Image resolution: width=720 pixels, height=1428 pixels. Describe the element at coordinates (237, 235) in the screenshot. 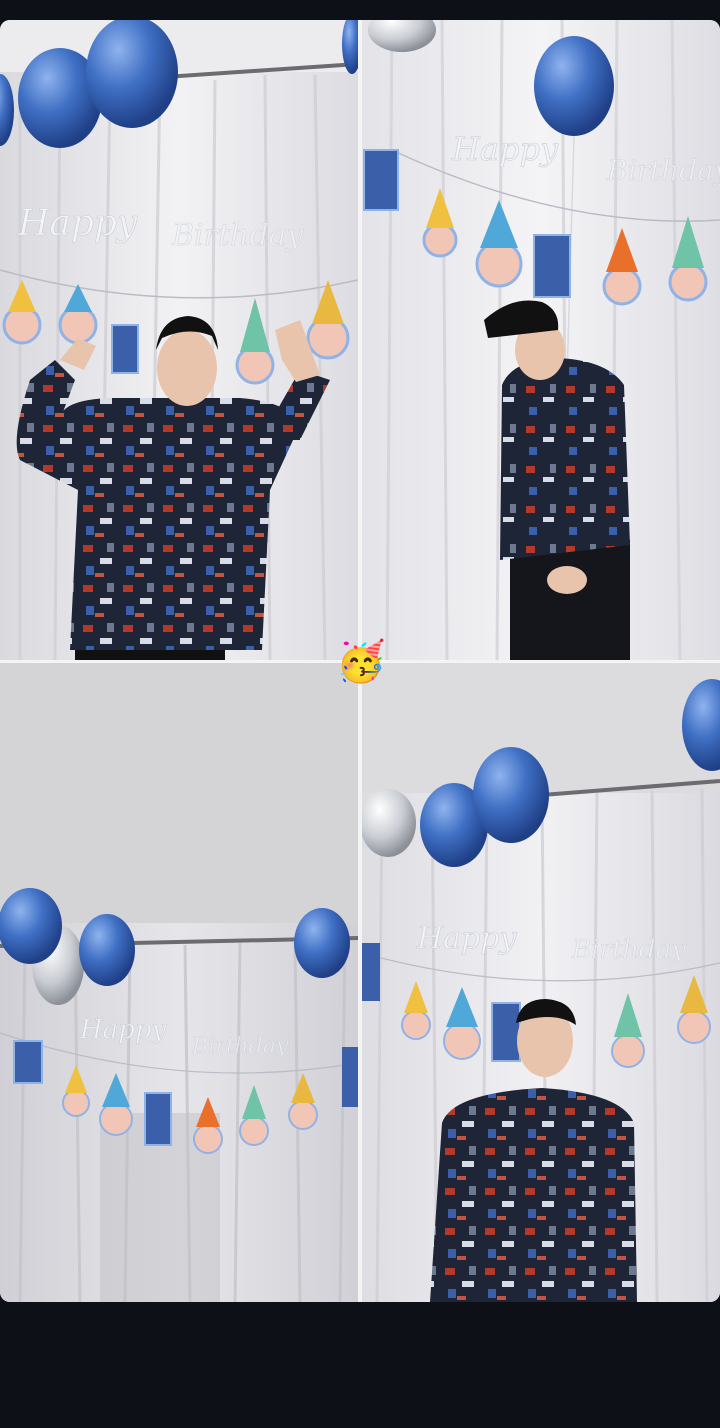

I see `banner-birthday: Birthday` at that location.